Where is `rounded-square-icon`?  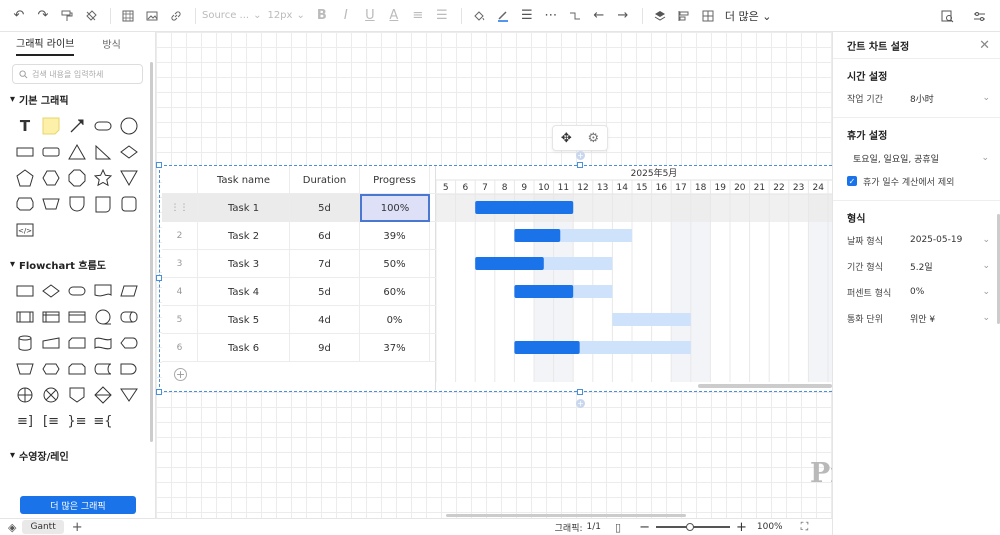
rounded-square-icon is located at coordinates (129, 204).